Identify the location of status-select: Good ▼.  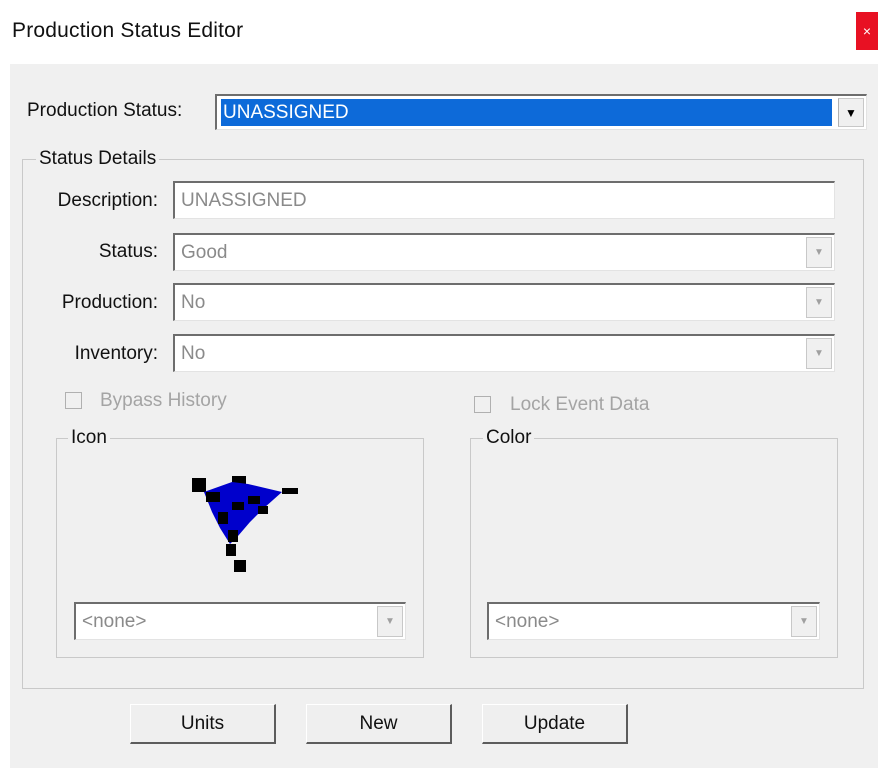
(504, 252).